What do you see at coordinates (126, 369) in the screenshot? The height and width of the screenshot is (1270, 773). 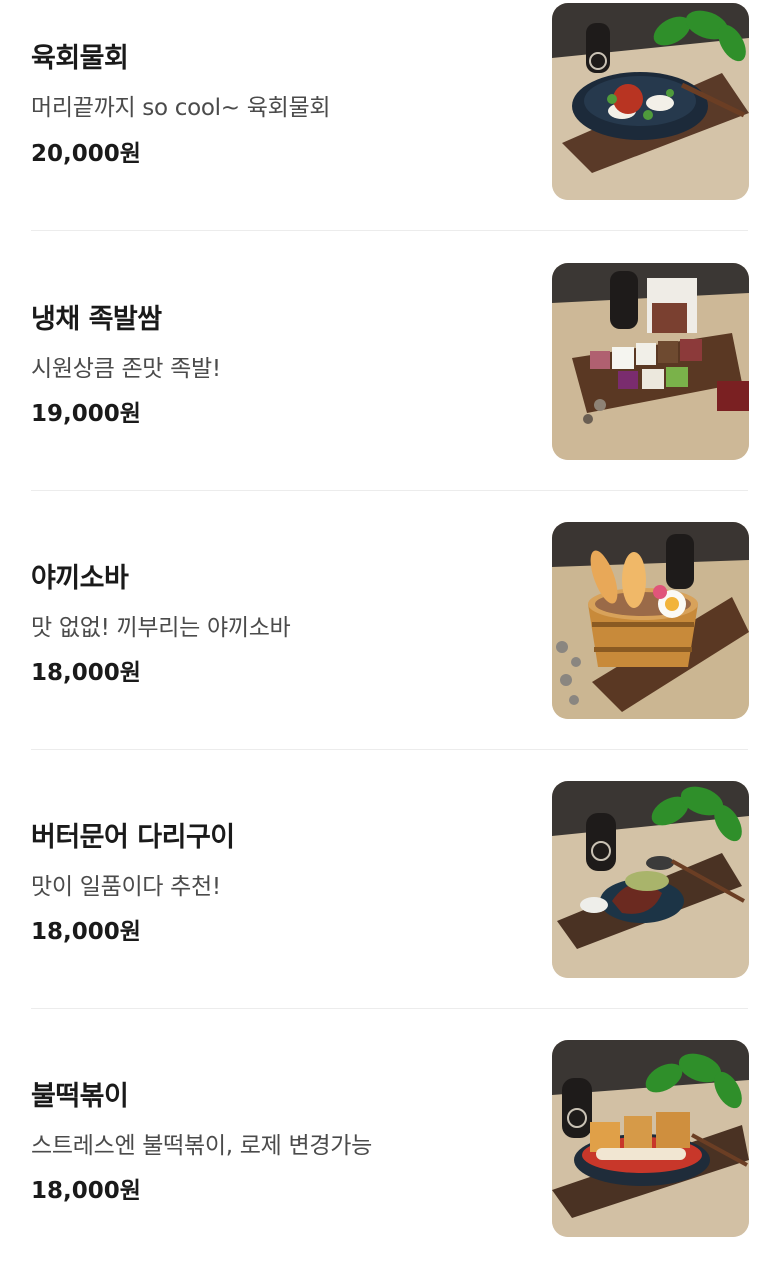 I see `menu-item-description: 시원상큼 존맛 족발!` at bounding box center [126, 369].